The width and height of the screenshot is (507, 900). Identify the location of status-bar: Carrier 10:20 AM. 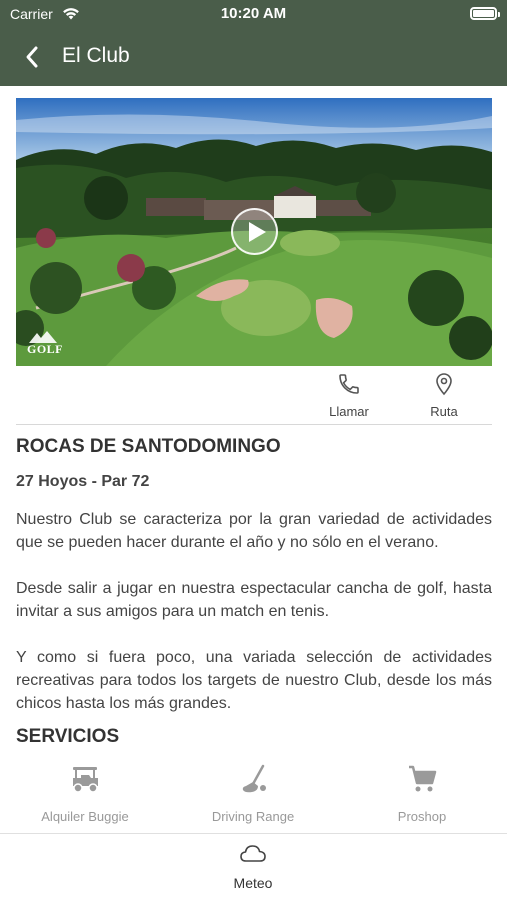
(253, 14).